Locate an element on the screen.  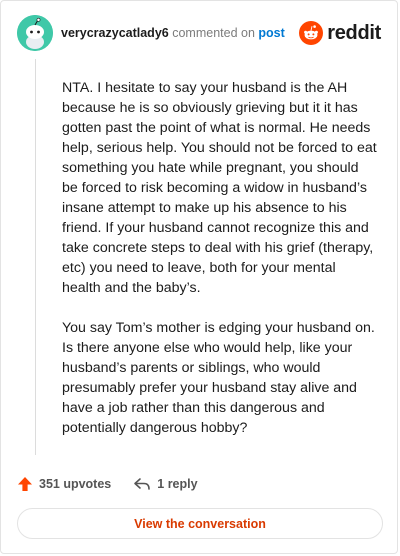
reply-count: 1 reply is located at coordinates (177, 484).